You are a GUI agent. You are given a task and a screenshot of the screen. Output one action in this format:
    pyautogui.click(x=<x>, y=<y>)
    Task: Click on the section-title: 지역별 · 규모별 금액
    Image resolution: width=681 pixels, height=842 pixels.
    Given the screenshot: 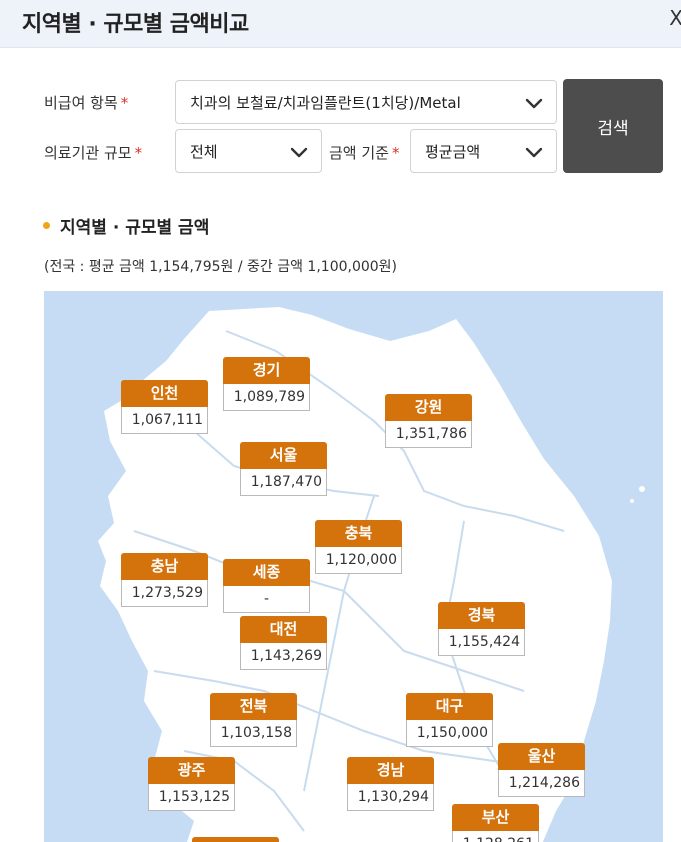 What is the action you would take?
    pyautogui.click(x=135, y=228)
    